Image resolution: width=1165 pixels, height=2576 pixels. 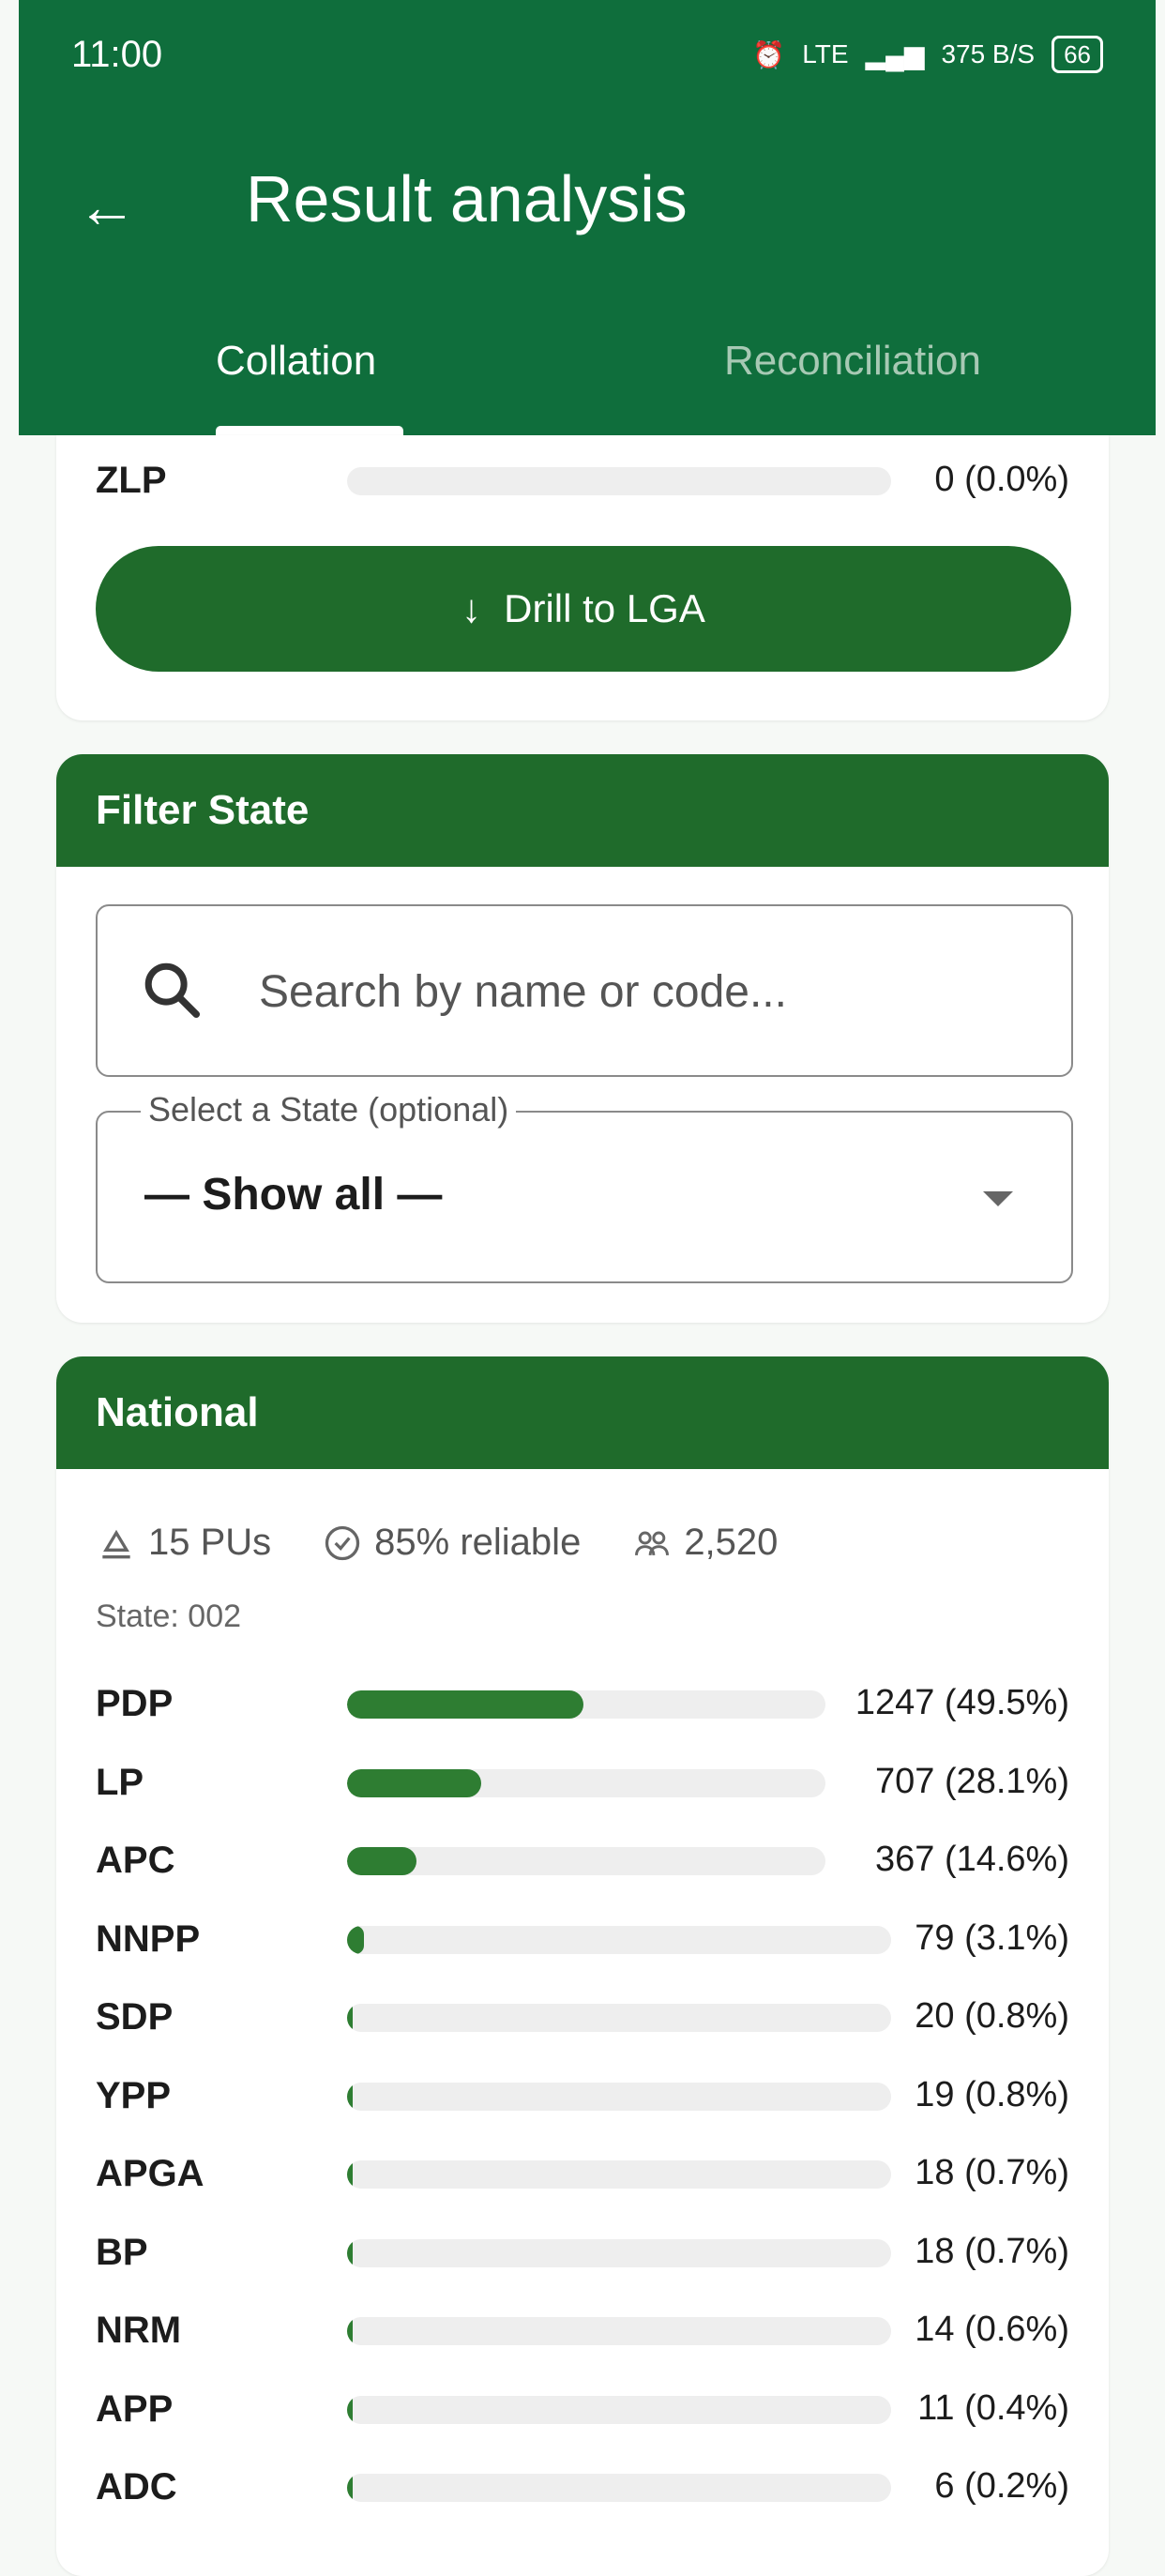 I want to click on verified-badge-icon, so click(x=342, y=1543).